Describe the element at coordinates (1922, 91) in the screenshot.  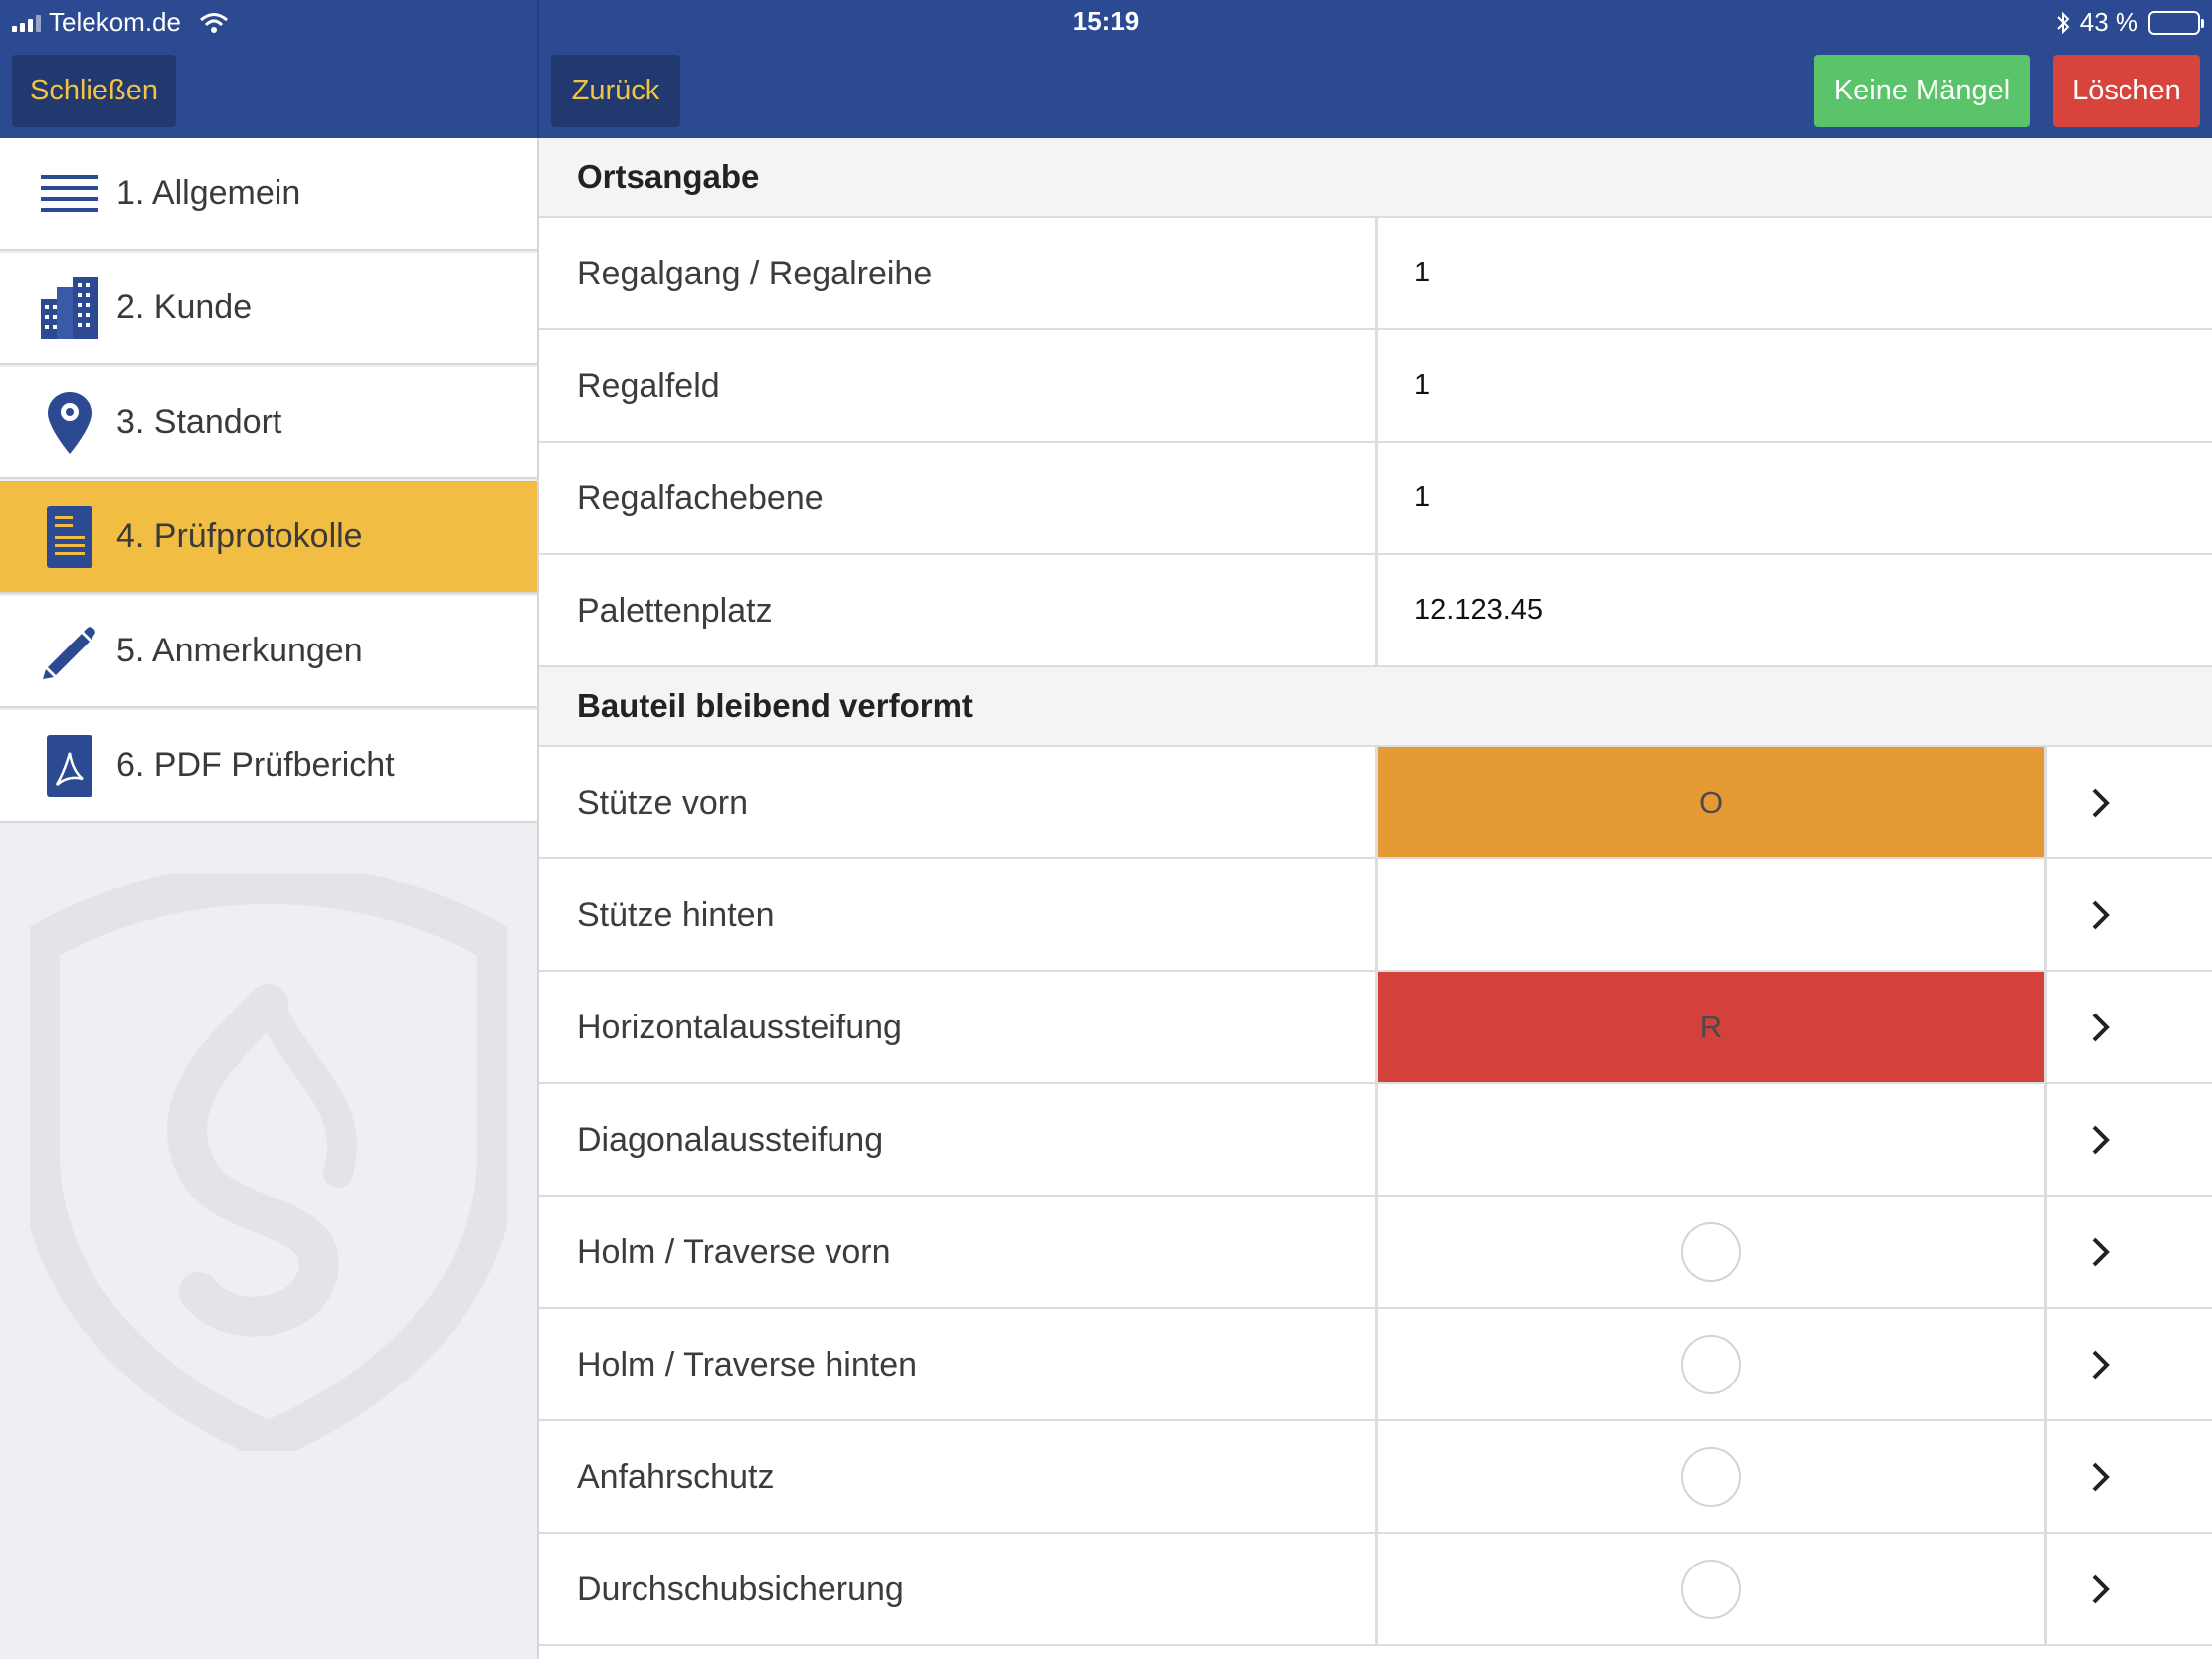
I see `no-defects-button: Keine Mängel` at that location.